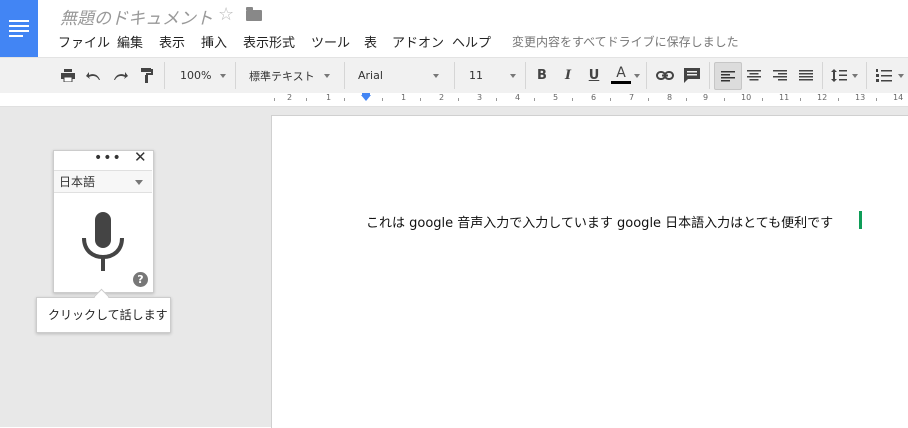 Image resolution: width=908 pixels, height=428 pixels. I want to click on paint-format-icon, so click(147, 75).